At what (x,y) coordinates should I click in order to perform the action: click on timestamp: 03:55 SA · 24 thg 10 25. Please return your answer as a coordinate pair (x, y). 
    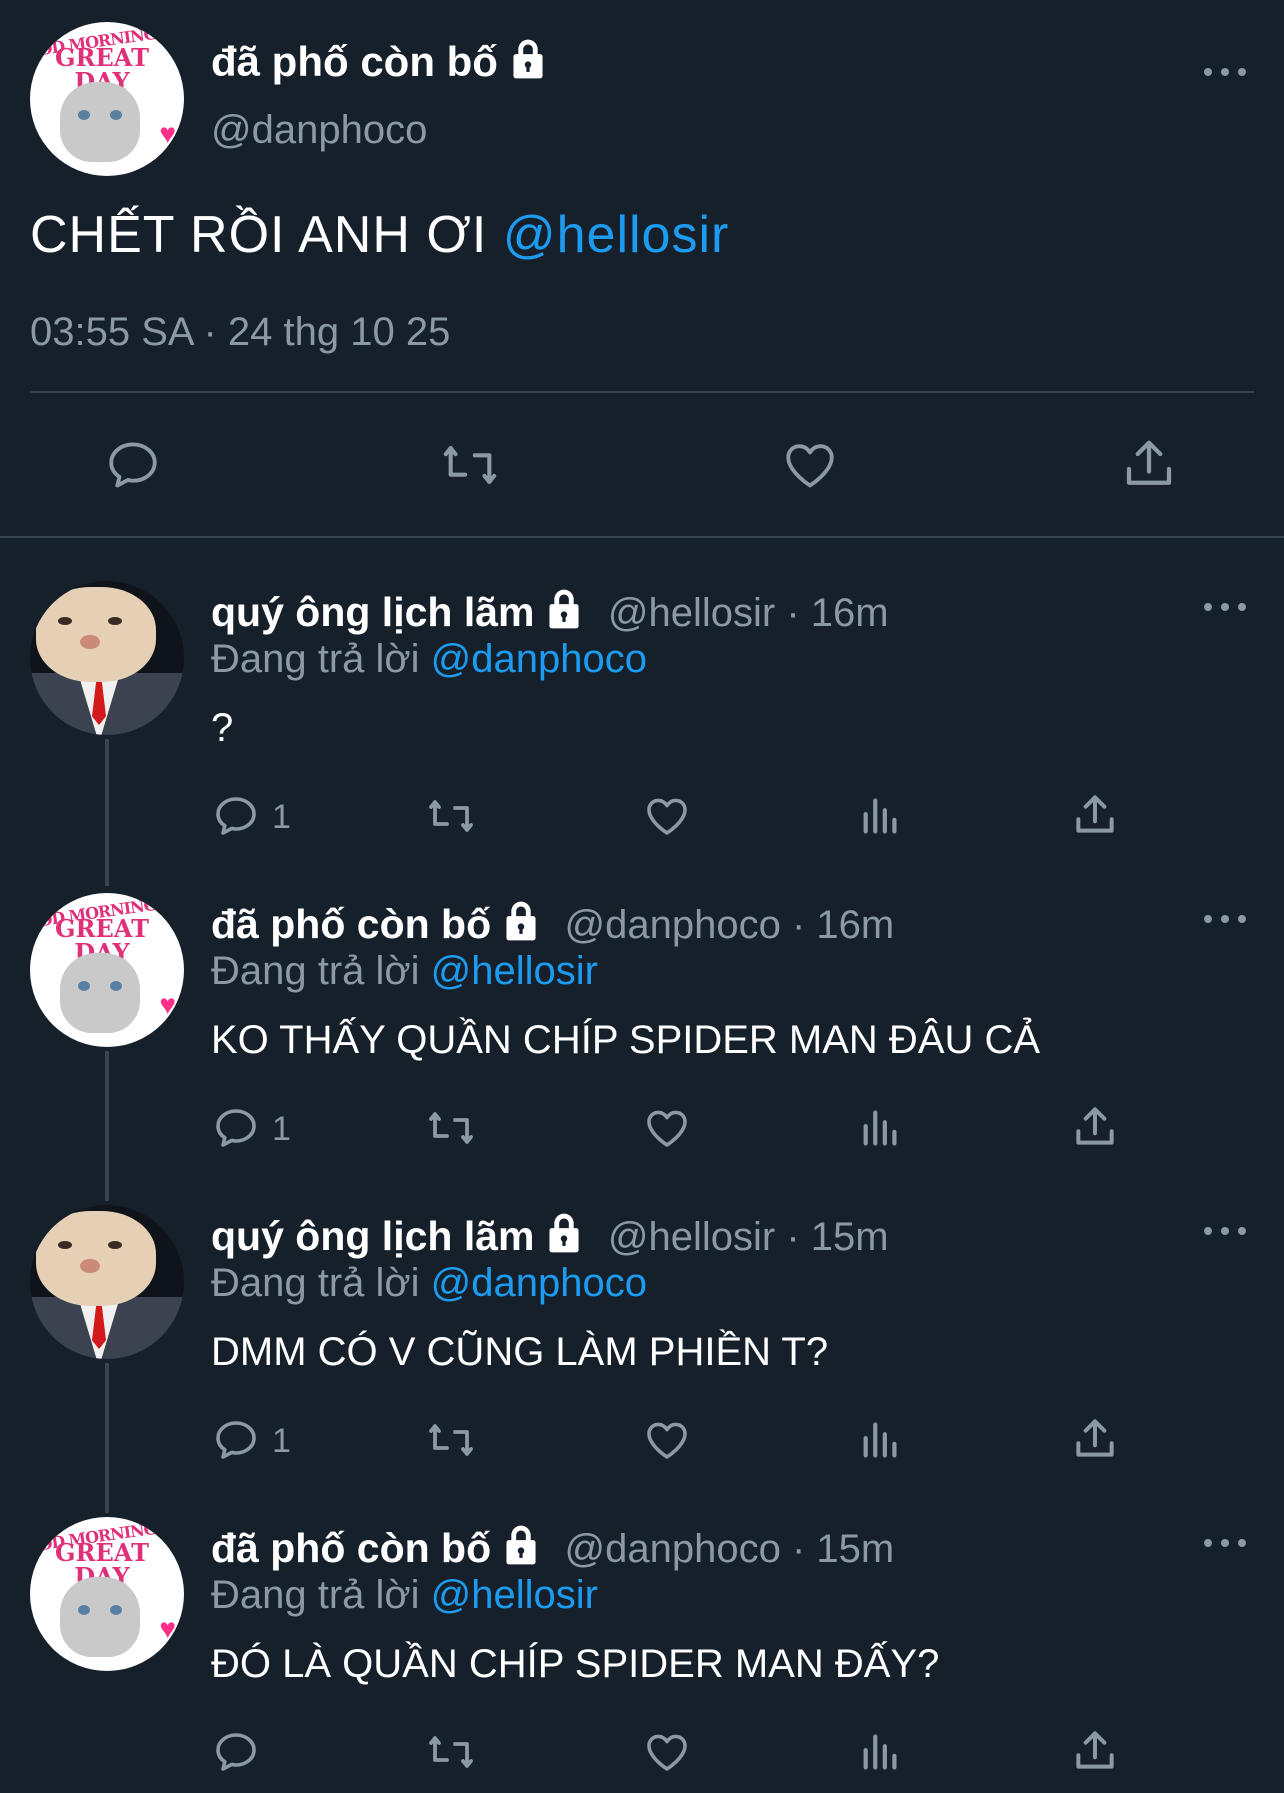
    Looking at the image, I should click on (240, 332).